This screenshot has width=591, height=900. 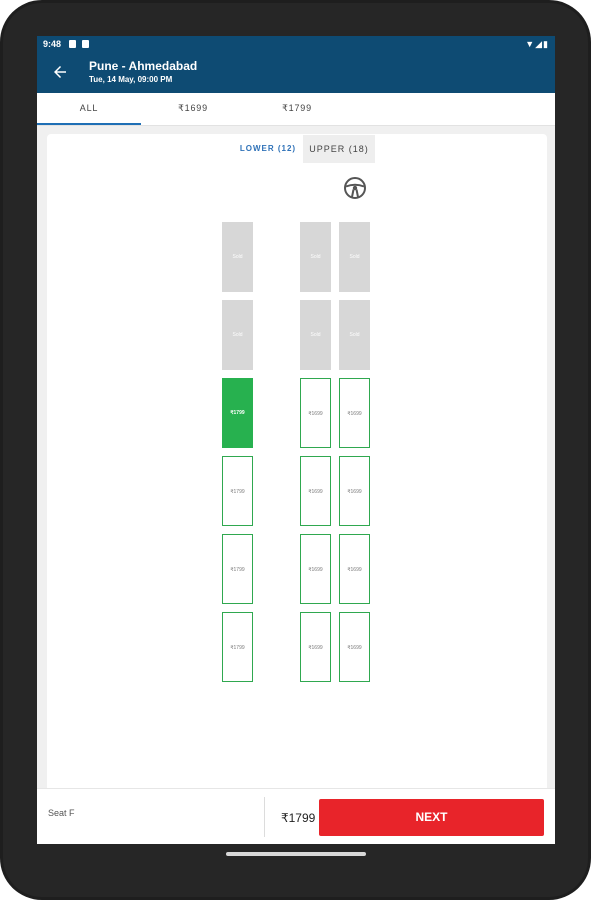 What do you see at coordinates (339, 149) in the screenshot?
I see `tab-upper-deck: UPPER (18)` at bounding box center [339, 149].